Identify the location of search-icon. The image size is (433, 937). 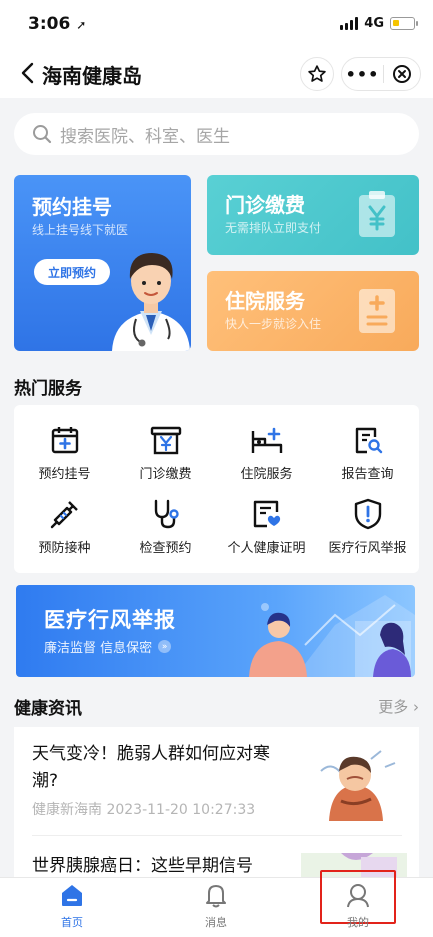
(42, 134).